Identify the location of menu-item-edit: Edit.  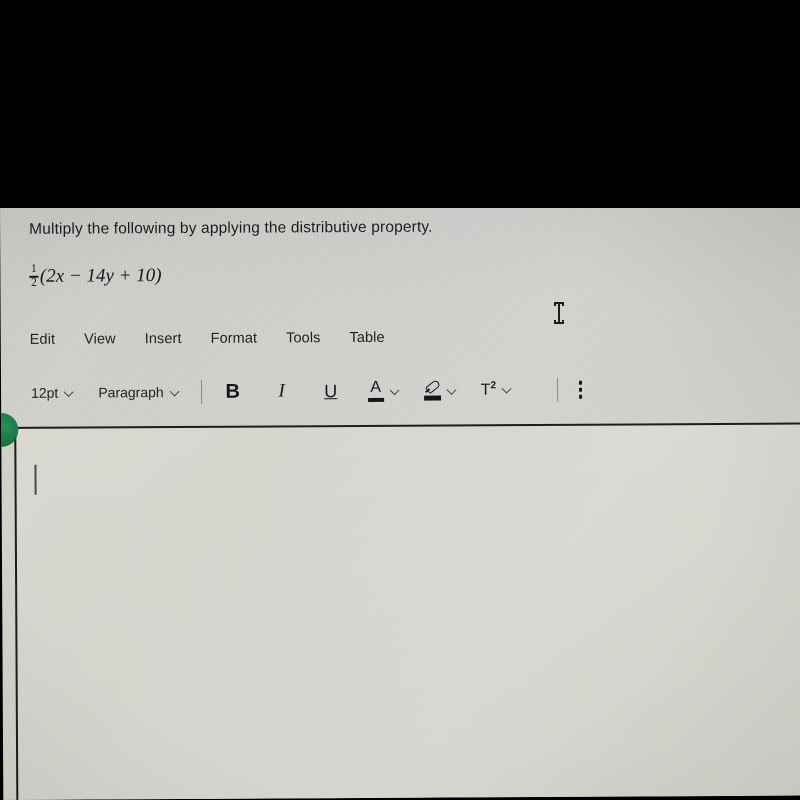
(42, 340).